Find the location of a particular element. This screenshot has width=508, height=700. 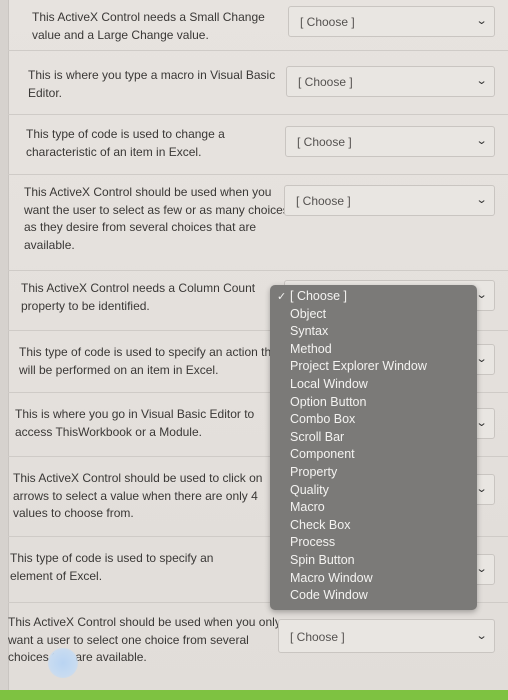

checkmark-icon: ✓ is located at coordinates (282, 297).